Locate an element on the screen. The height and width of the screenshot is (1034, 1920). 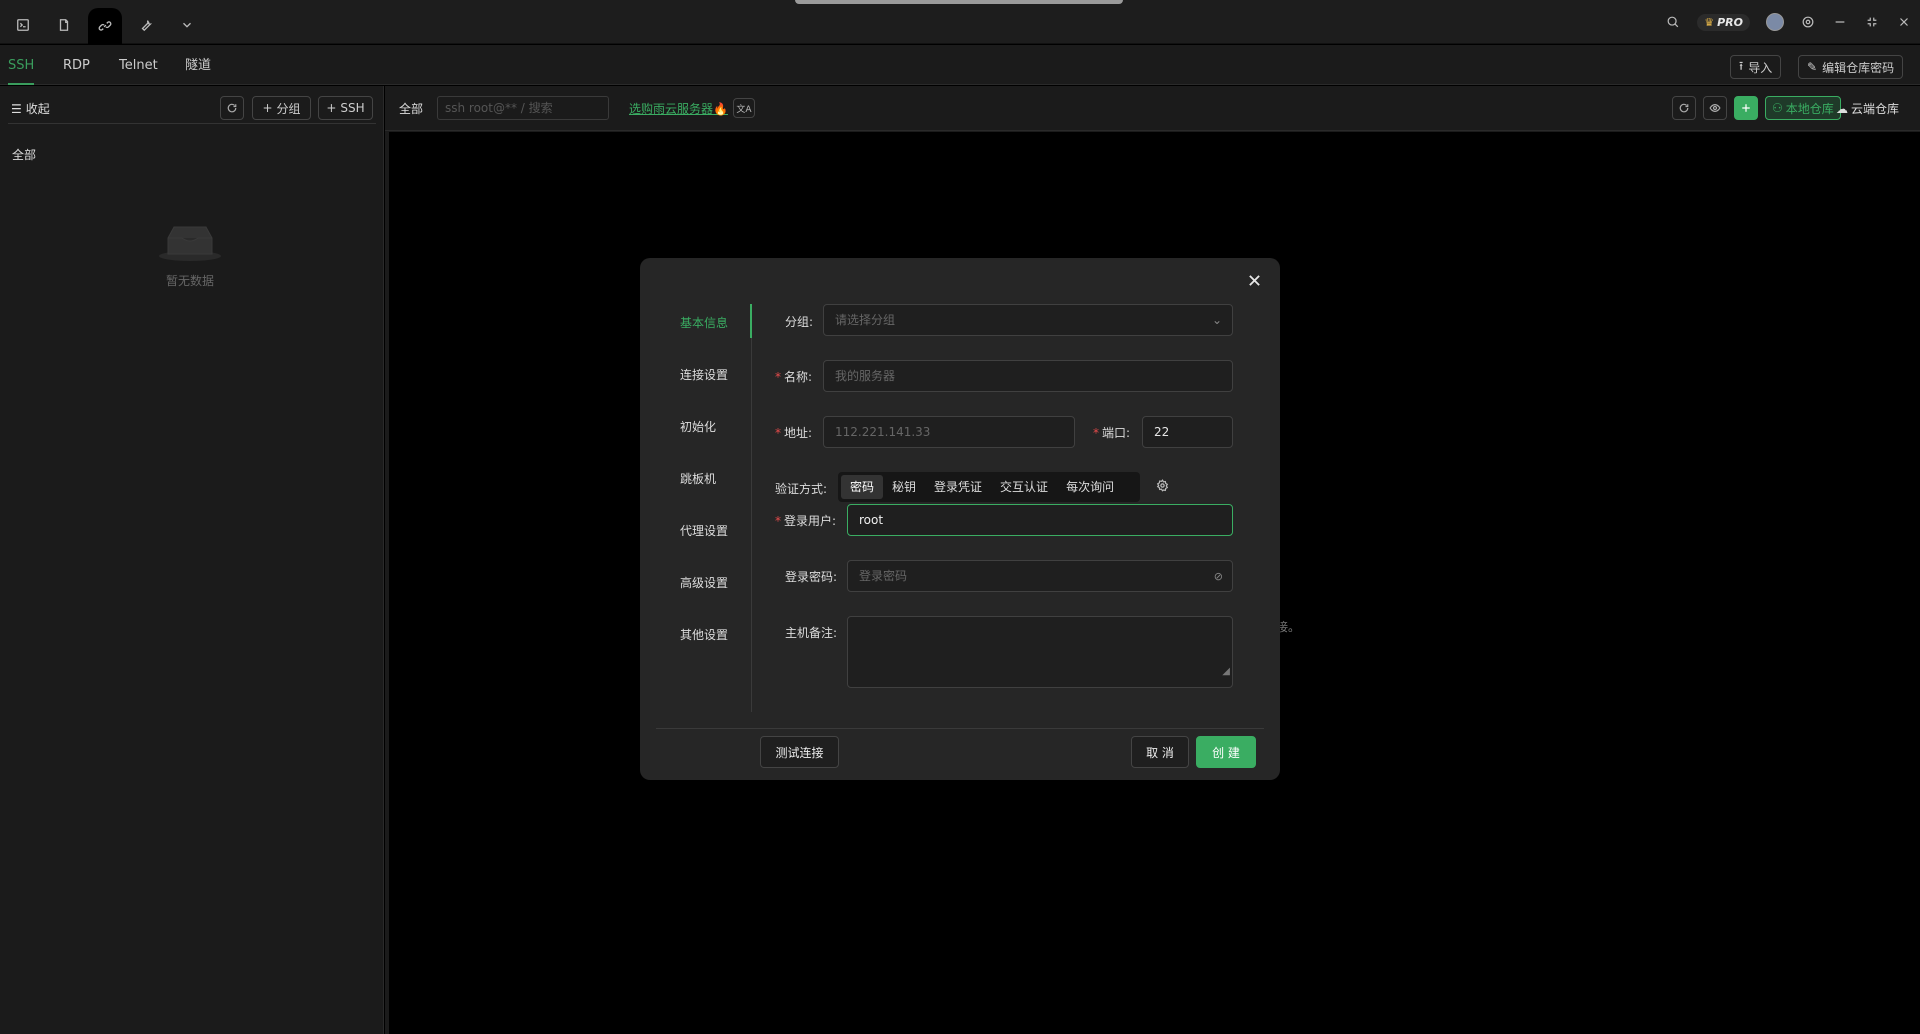
edit-icon: ✎ is located at coordinates (1812, 67).